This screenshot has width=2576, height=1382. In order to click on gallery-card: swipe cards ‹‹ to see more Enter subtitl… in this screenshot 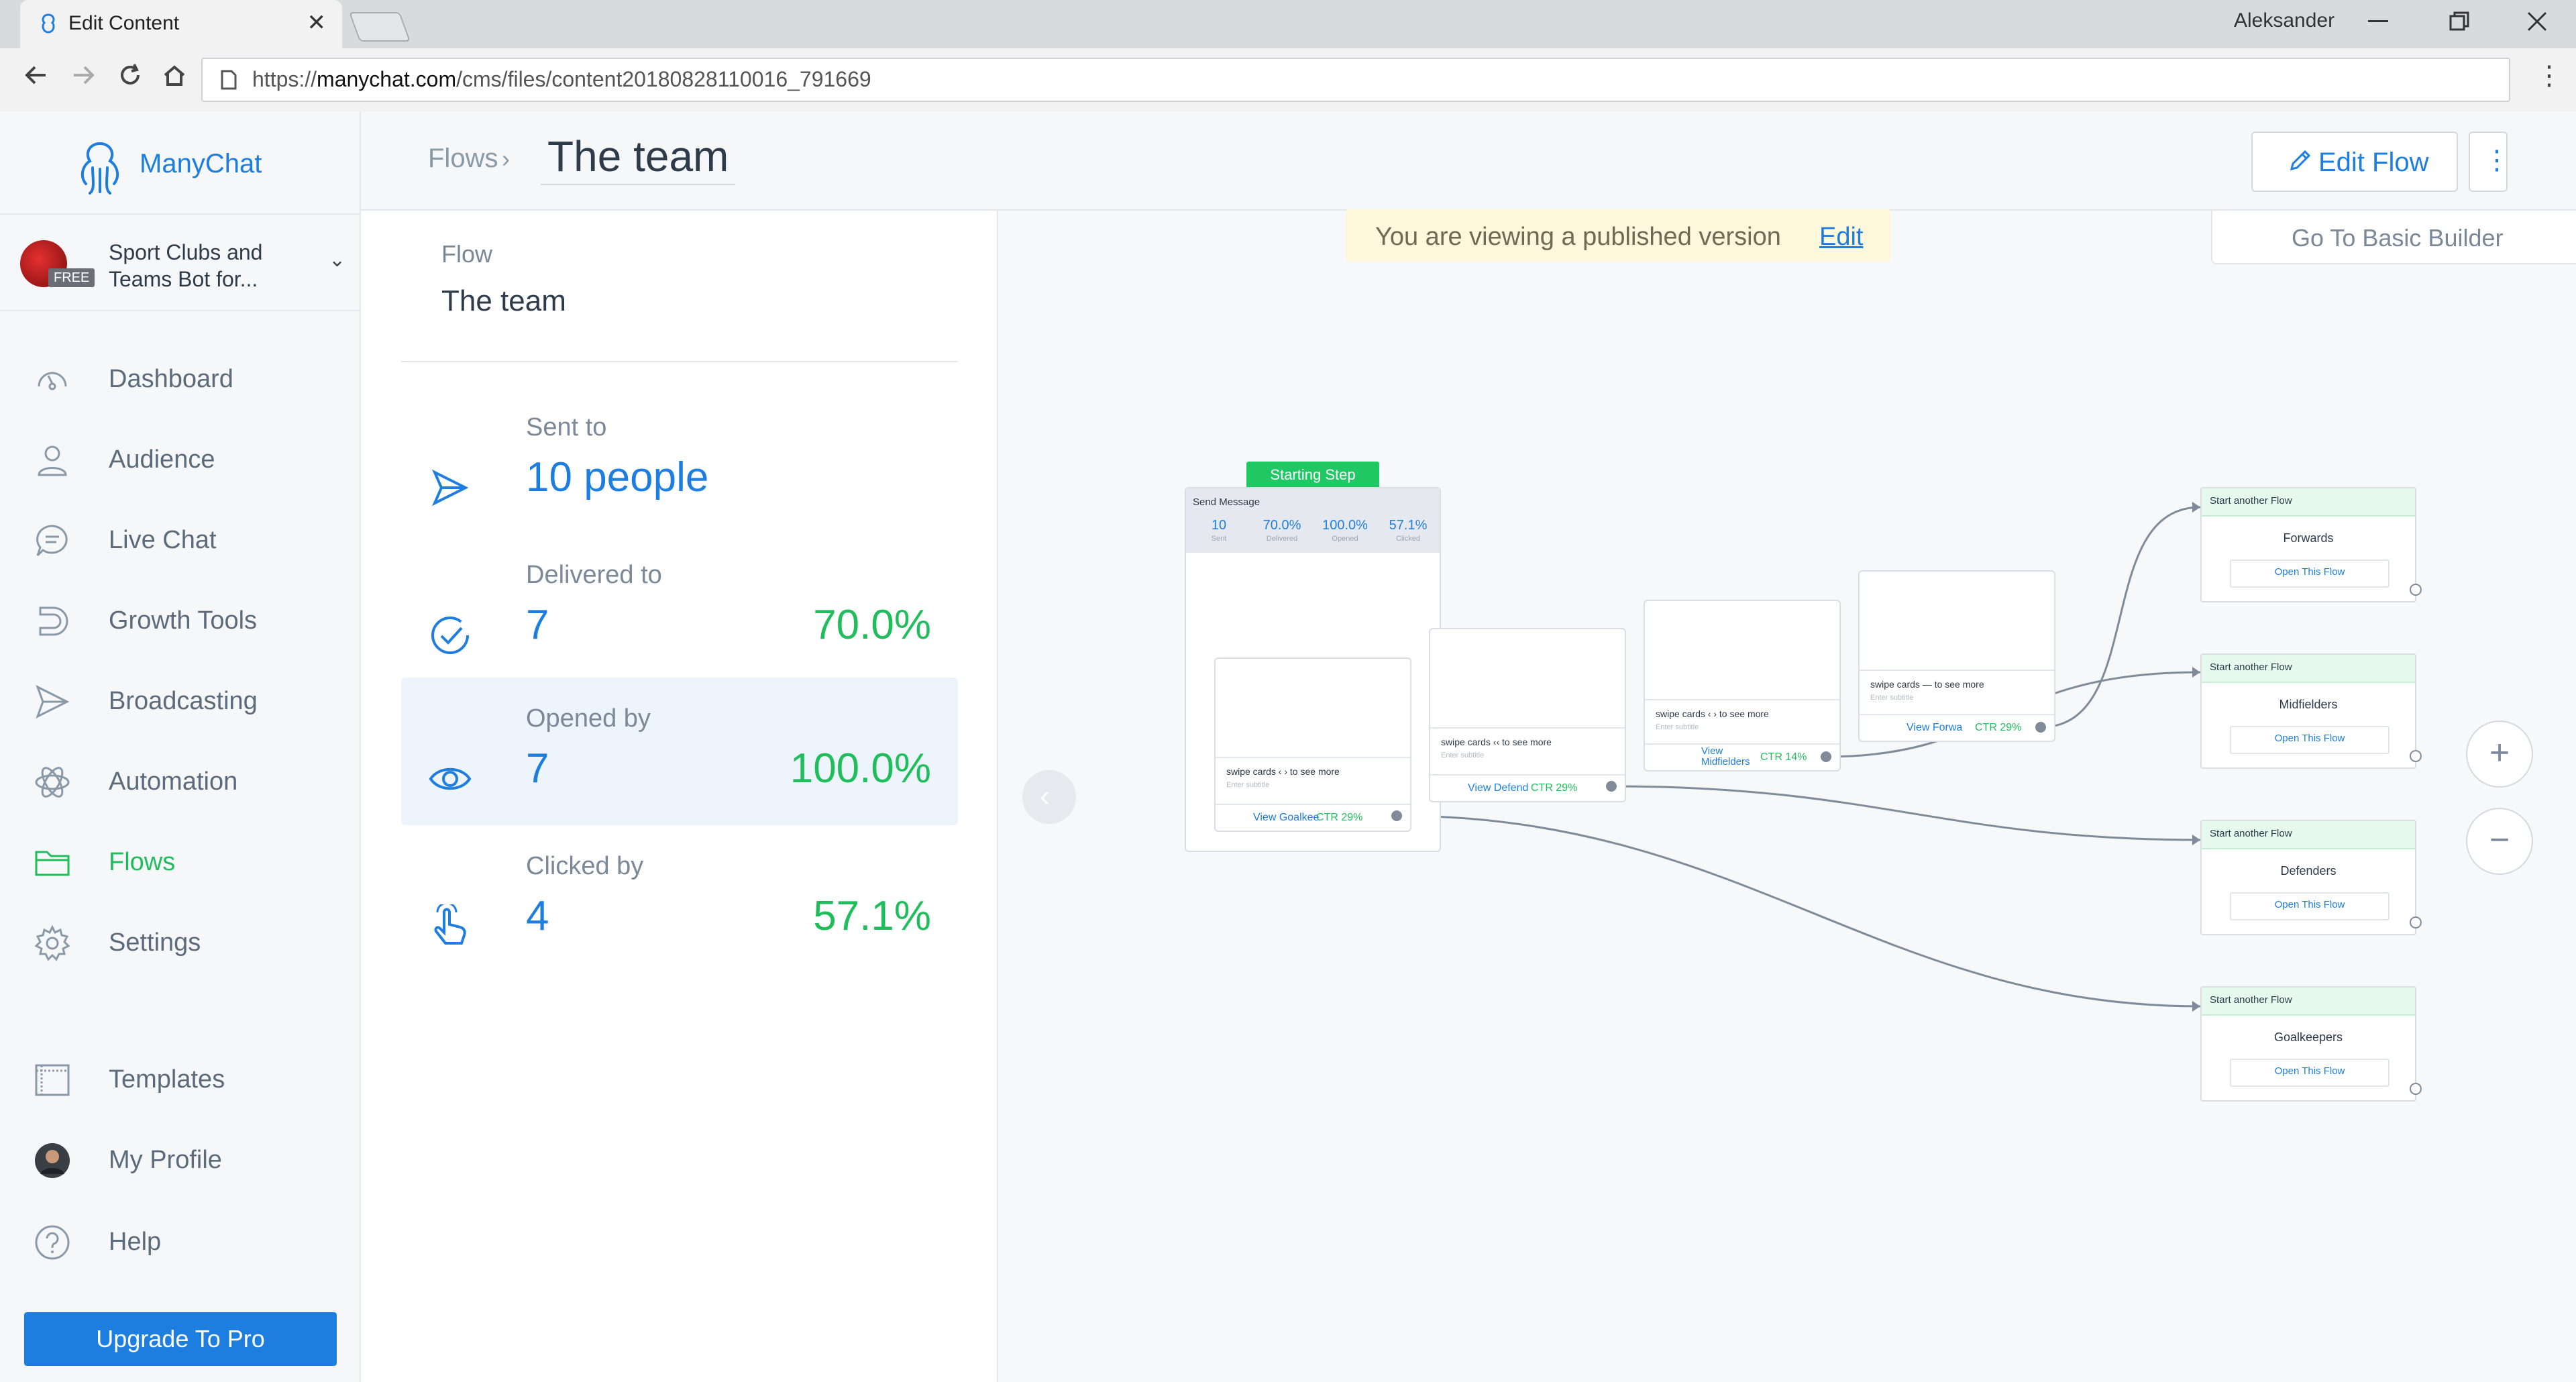, I will do `click(1527, 715)`.